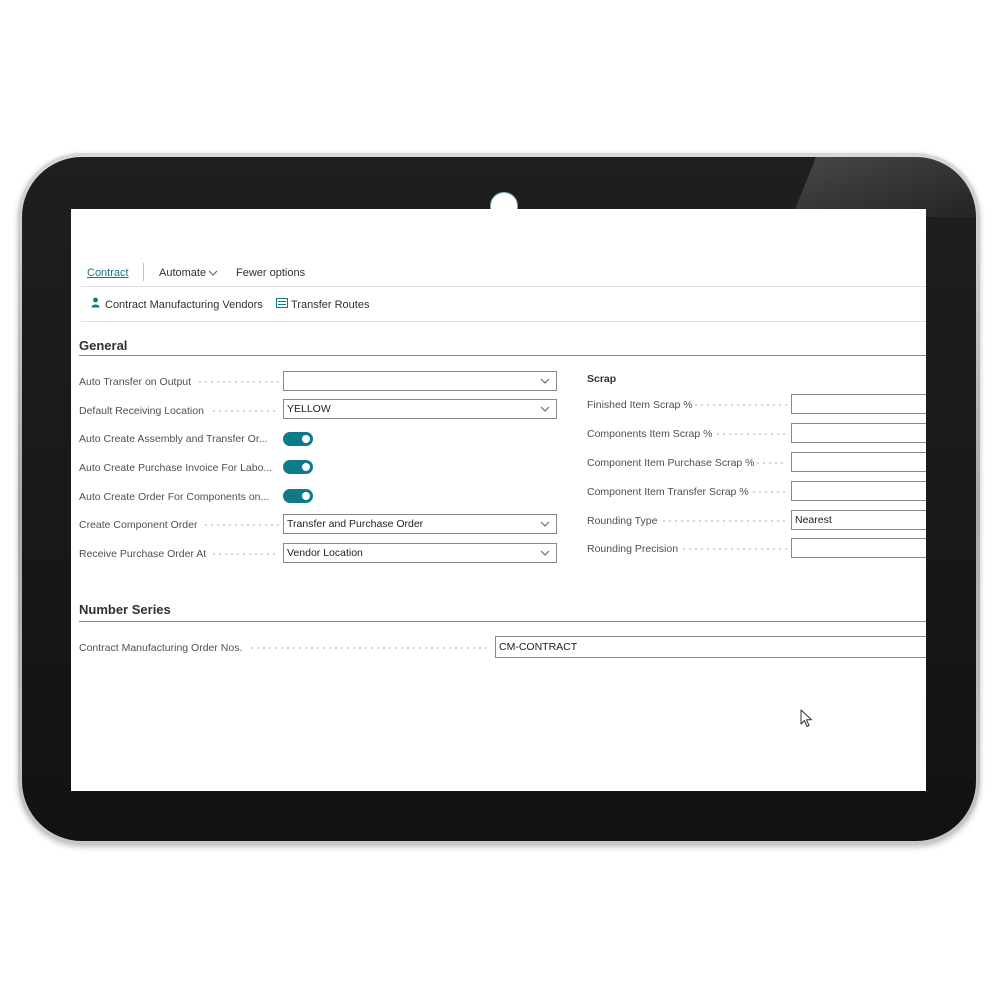 The image size is (1000, 1000). I want to click on toolbar-divider, so click(503, 321).